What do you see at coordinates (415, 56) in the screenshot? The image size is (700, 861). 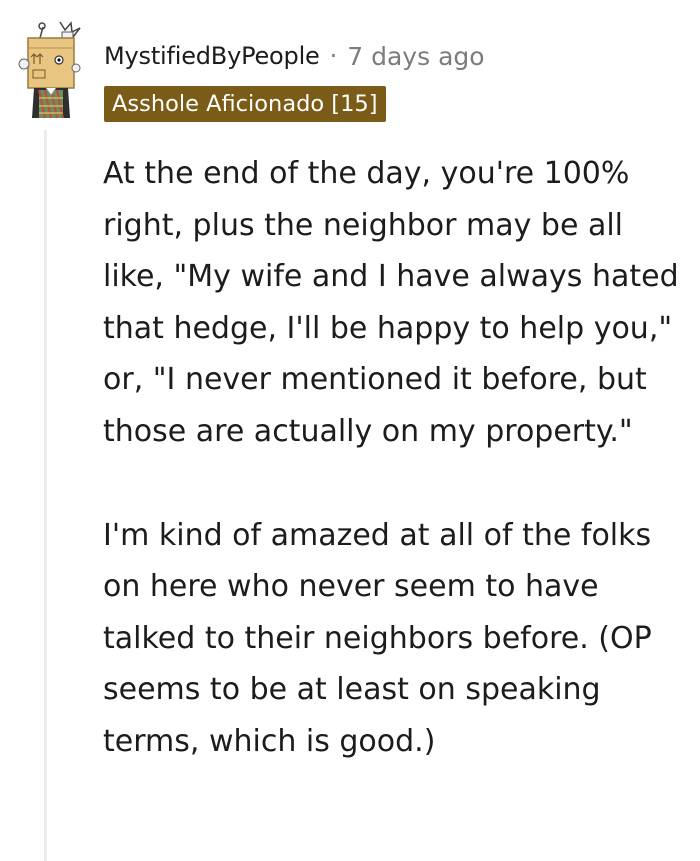 I see `timestamp-link: 7 days ago` at bounding box center [415, 56].